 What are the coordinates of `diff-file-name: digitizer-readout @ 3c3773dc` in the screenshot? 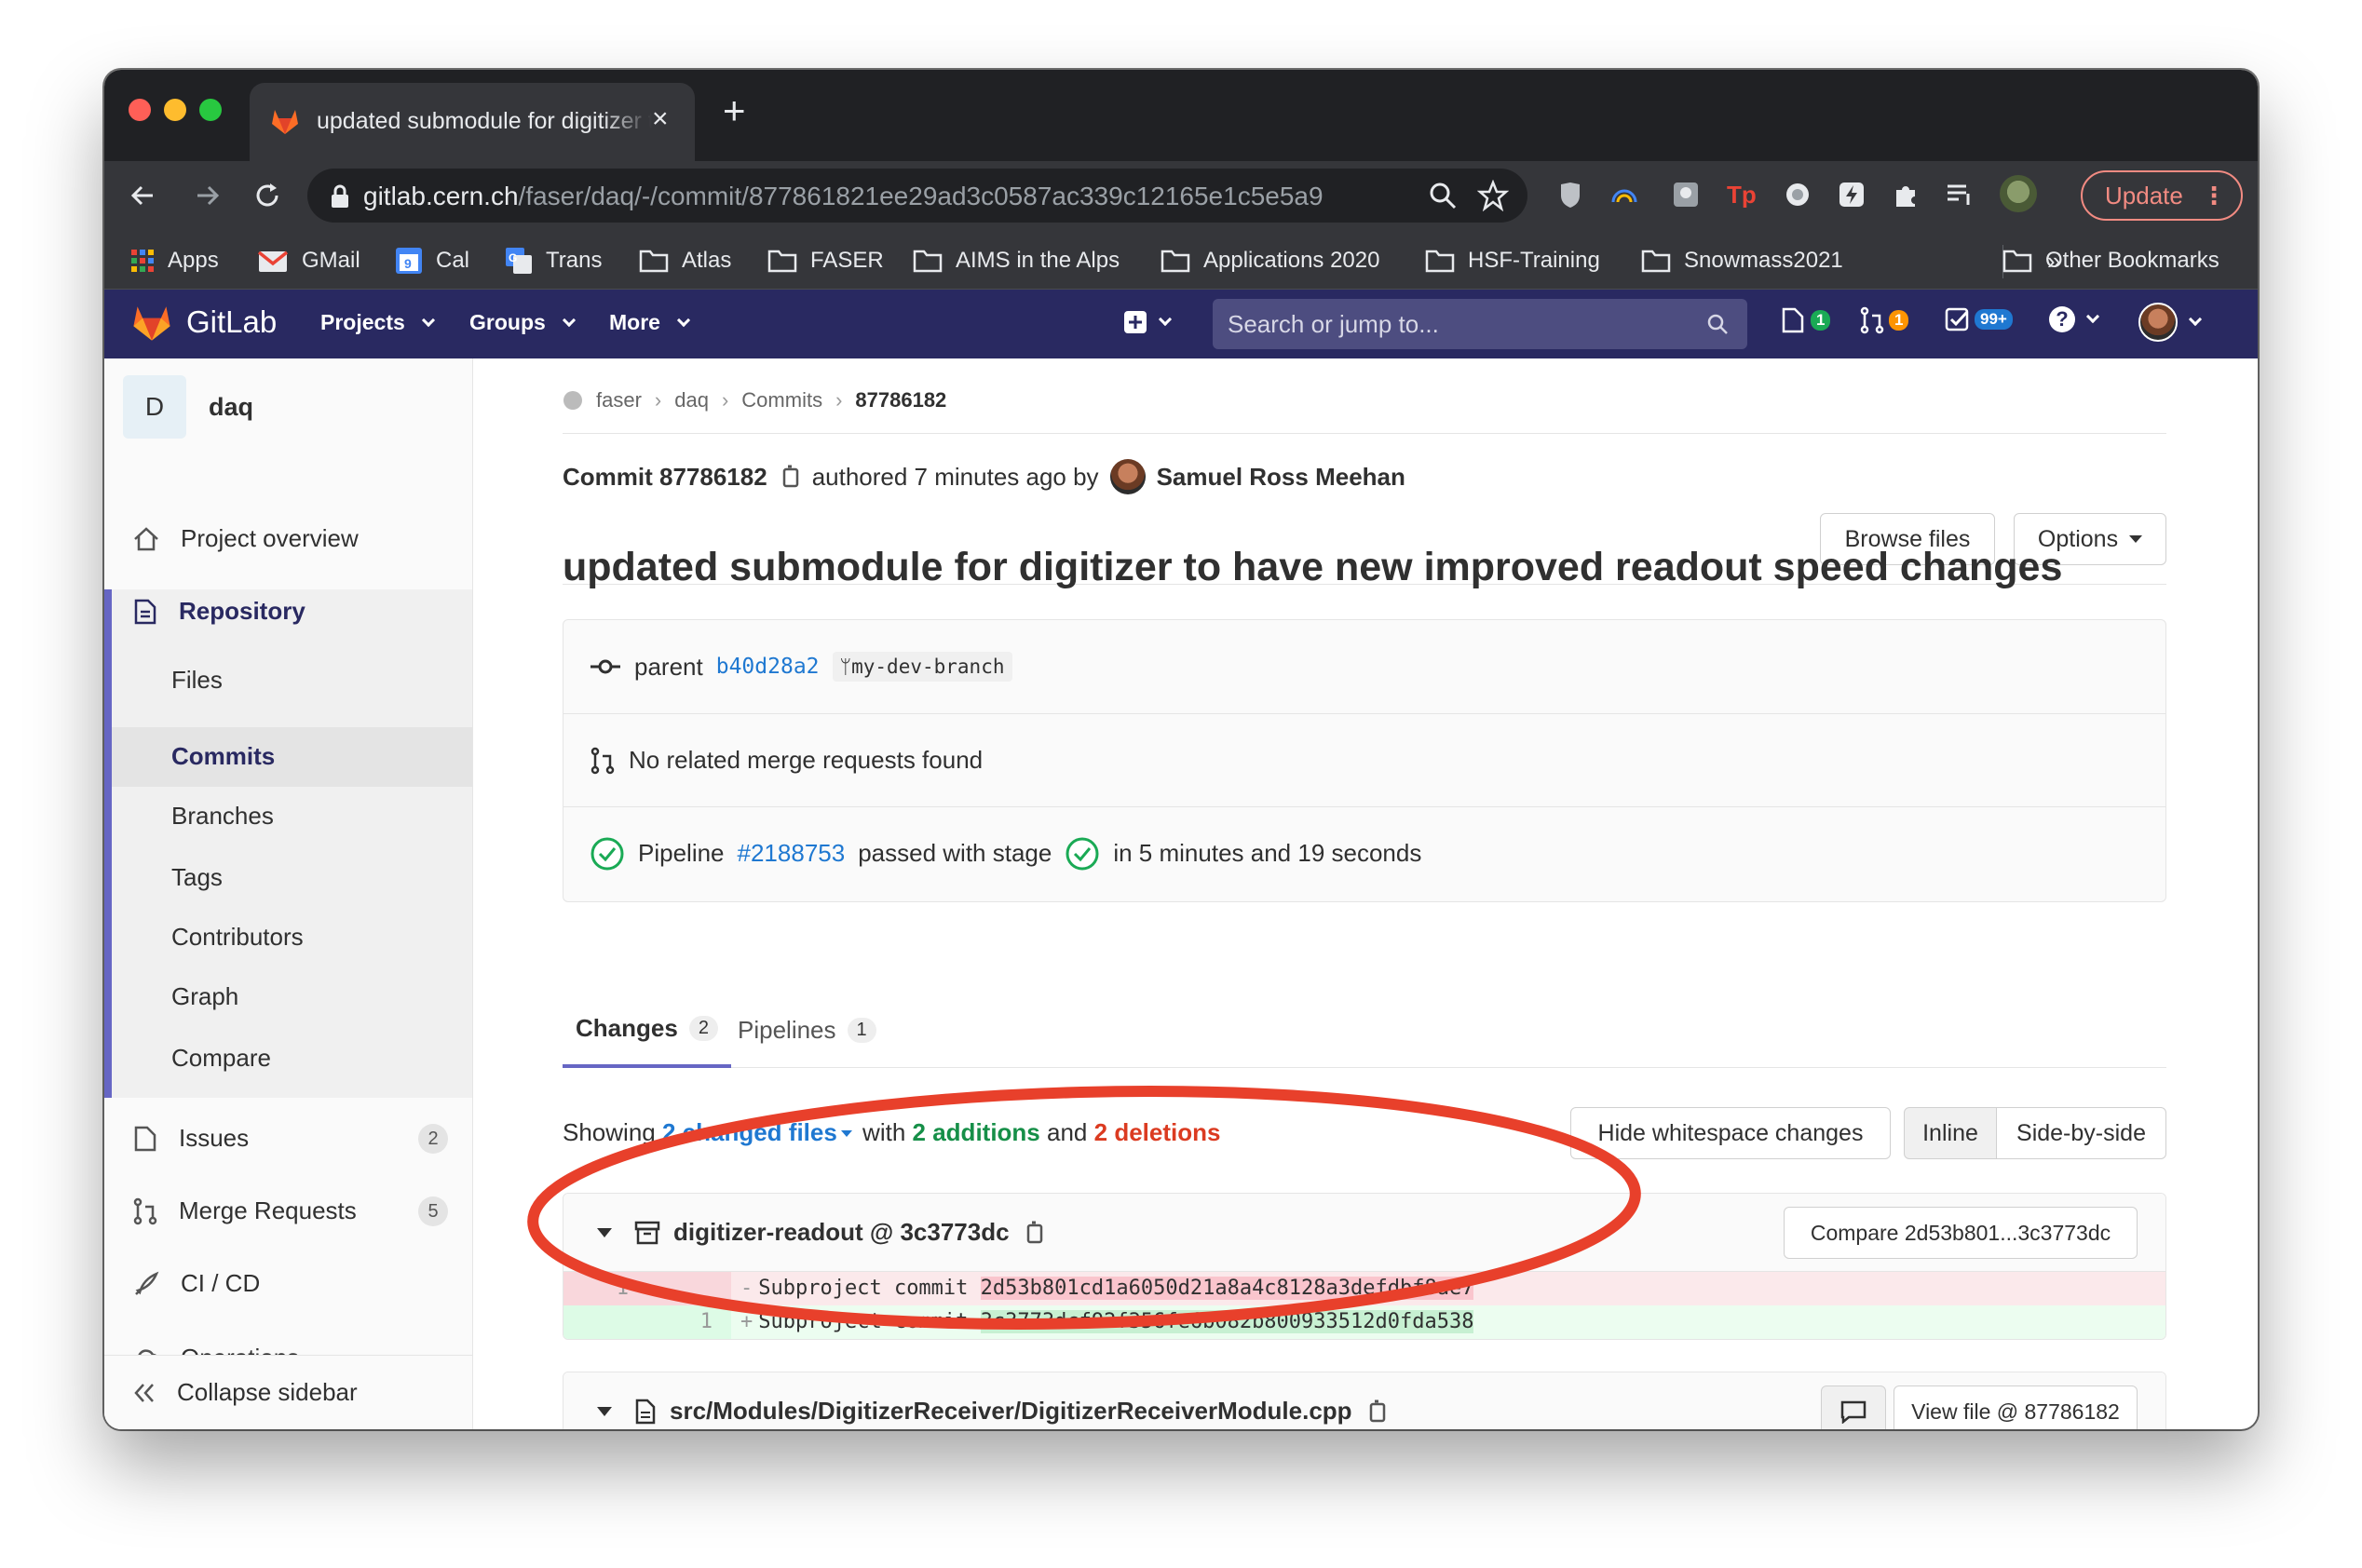 It's located at (841, 1233).